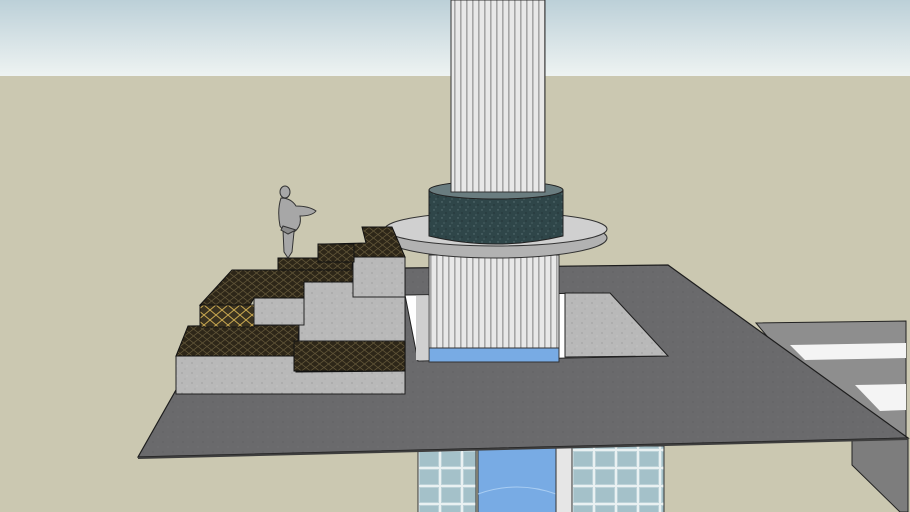 This screenshot has width=910, height=512. Describe the element at coordinates (279, 311) in the screenshot. I see `stair-step-2-front` at that location.